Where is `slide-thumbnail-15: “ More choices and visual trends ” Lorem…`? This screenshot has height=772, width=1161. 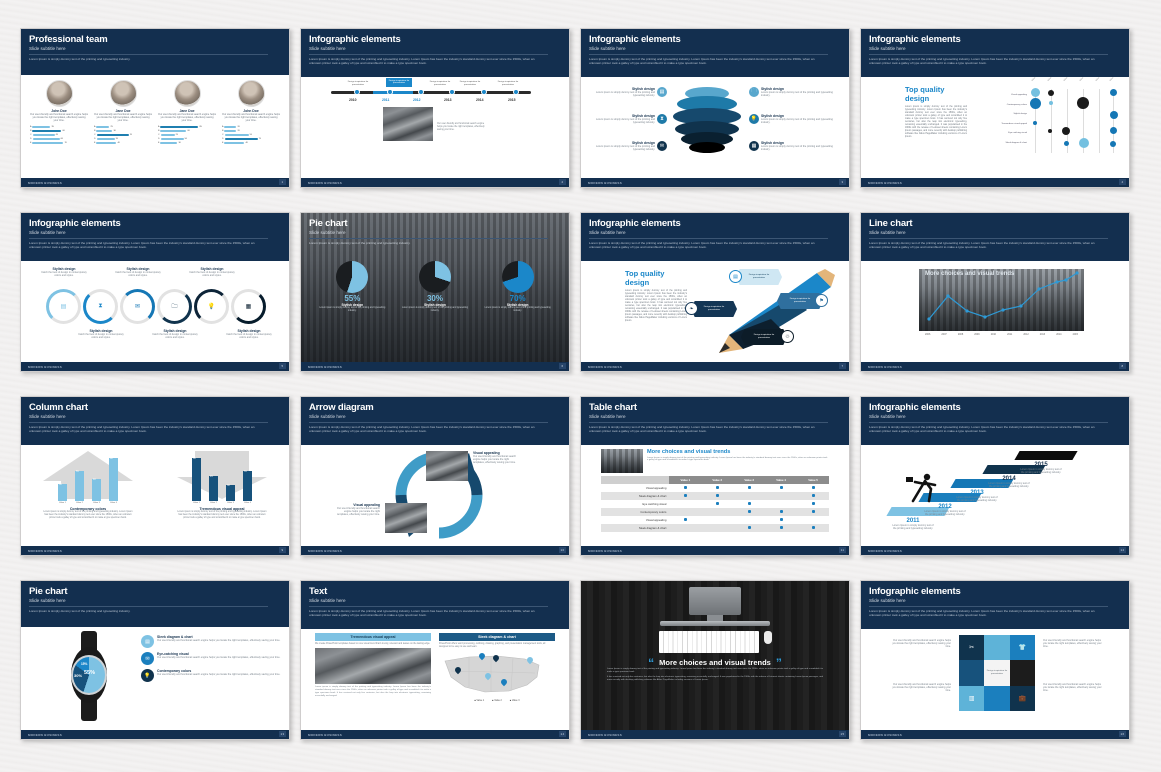
slide-thumbnail-15: “ More choices and visual trends ” Lorem… is located at coordinates (715, 660).